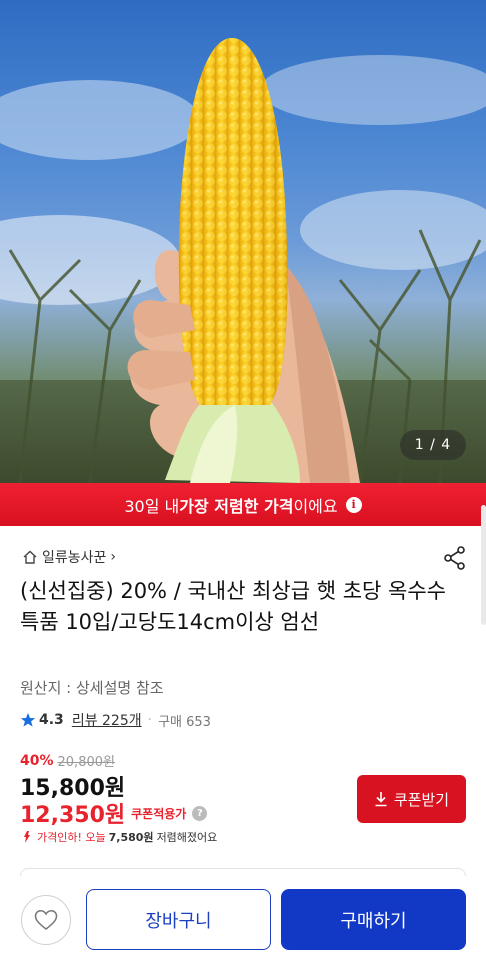 The height and width of the screenshot is (960, 486). I want to click on banner-suffix: 이에요, so click(315, 506).